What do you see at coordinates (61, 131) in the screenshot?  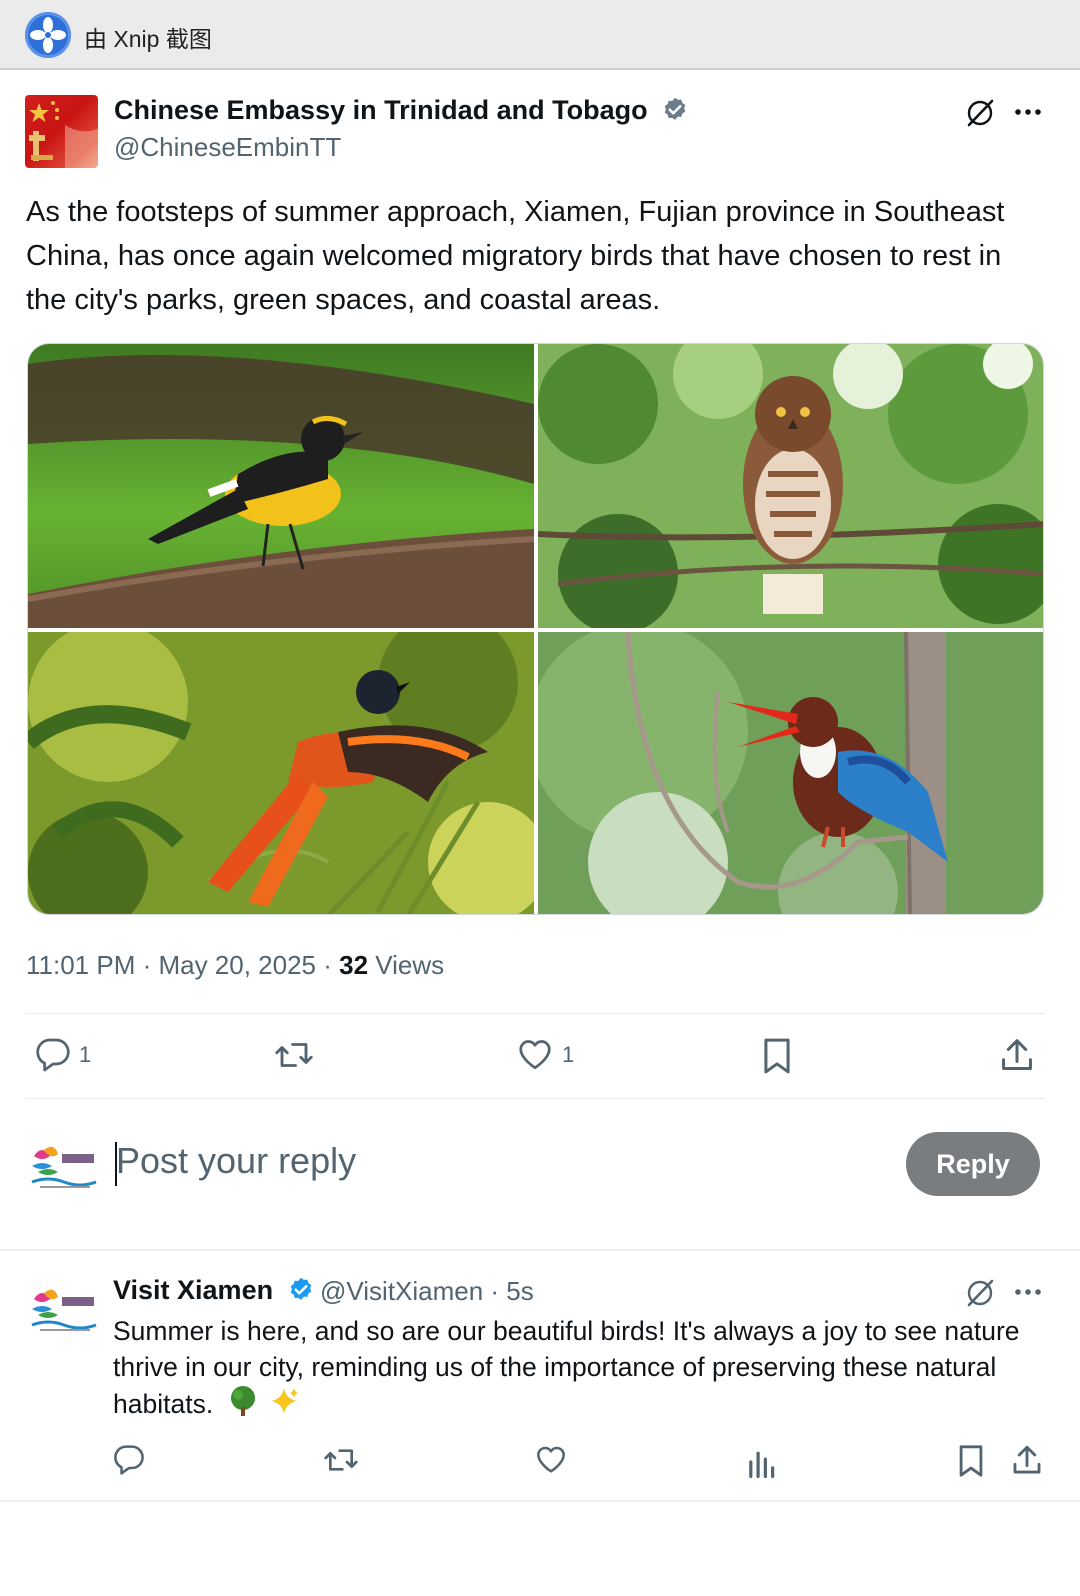 I see `author-avatar` at bounding box center [61, 131].